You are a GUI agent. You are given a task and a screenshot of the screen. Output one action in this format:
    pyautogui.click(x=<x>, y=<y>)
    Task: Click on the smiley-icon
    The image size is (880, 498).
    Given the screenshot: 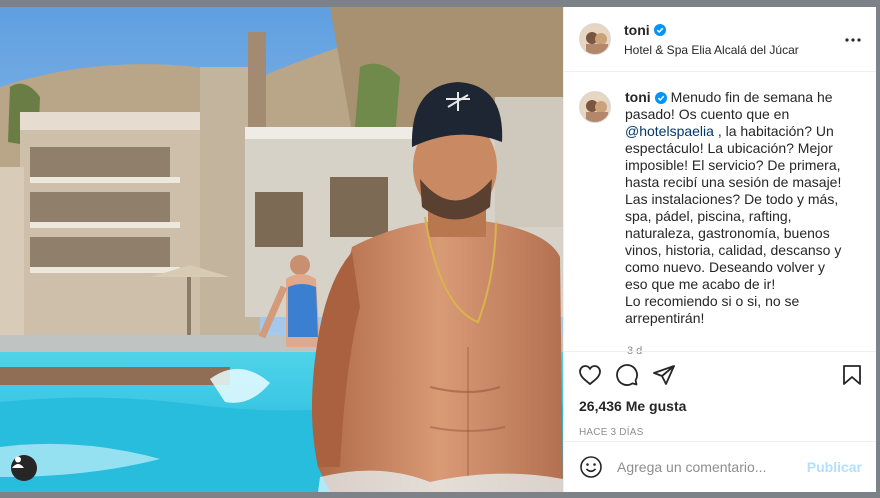 What is the action you would take?
    pyautogui.click(x=591, y=467)
    